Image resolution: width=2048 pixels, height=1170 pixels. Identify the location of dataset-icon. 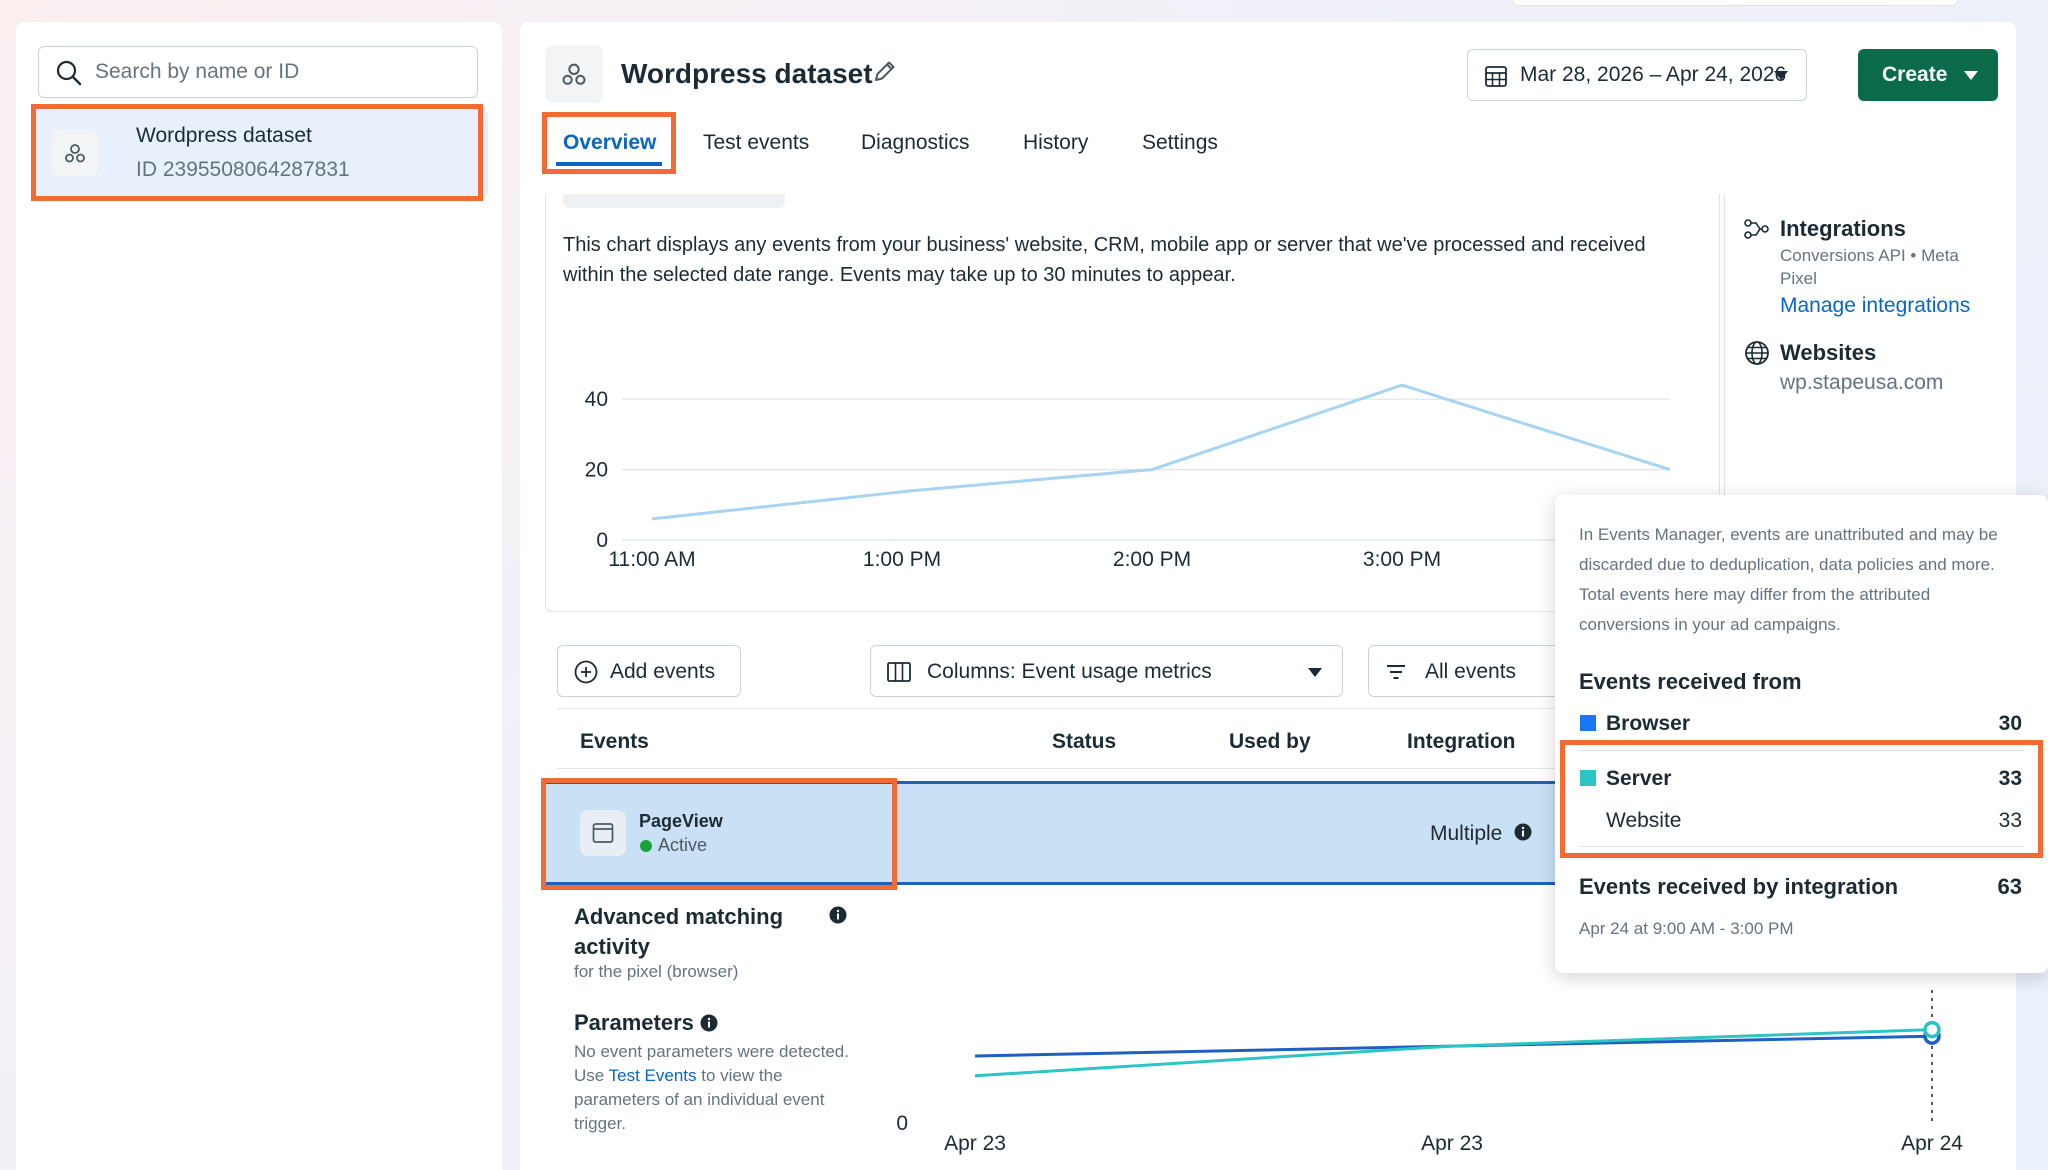
(574, 74).